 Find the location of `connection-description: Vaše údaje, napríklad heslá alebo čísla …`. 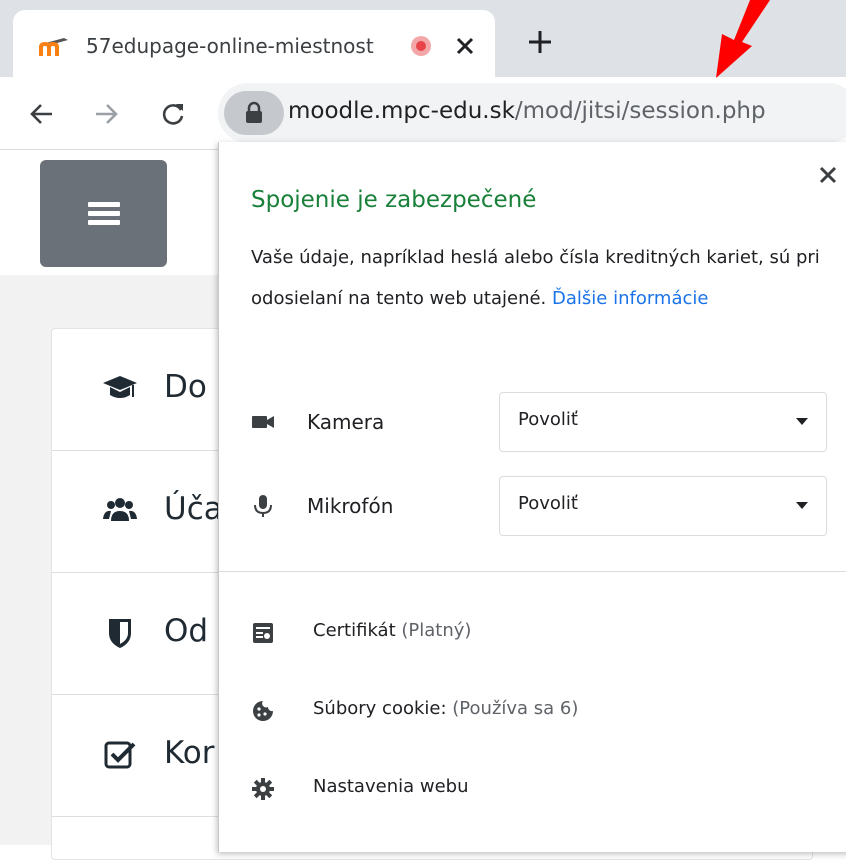

connection-description: Vaše údaje, napríklad heslá alebo čísla … is located at coordinates (536, 278).